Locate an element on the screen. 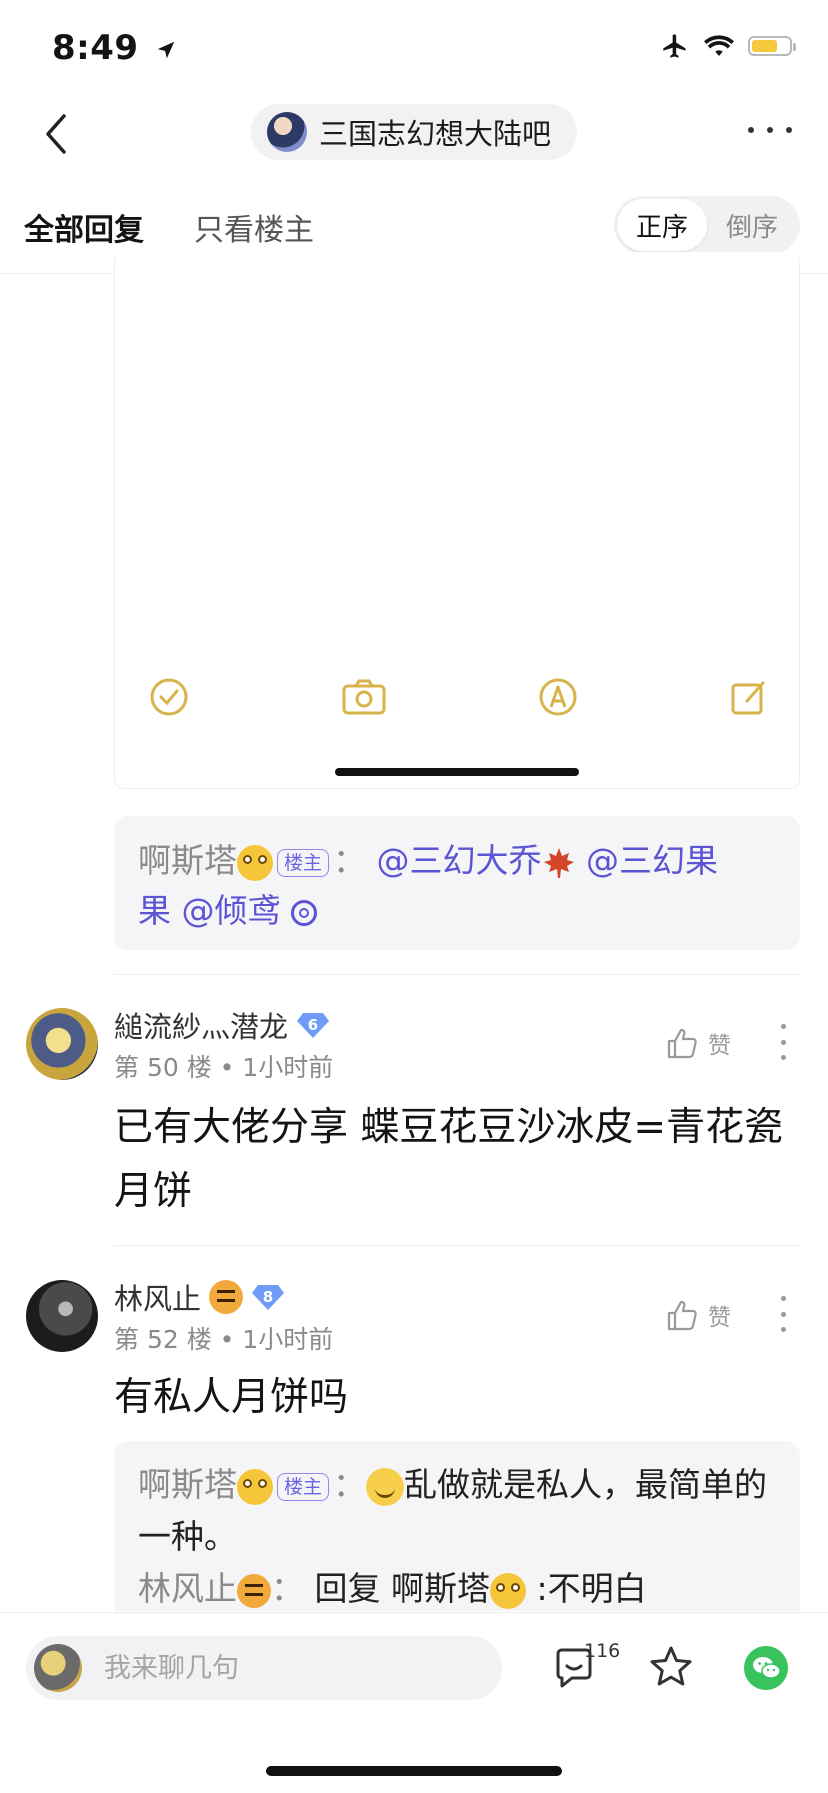 The image size is (828, 1793). sort-toggle: 正序 倒序 is located at coordinates (707, 225).